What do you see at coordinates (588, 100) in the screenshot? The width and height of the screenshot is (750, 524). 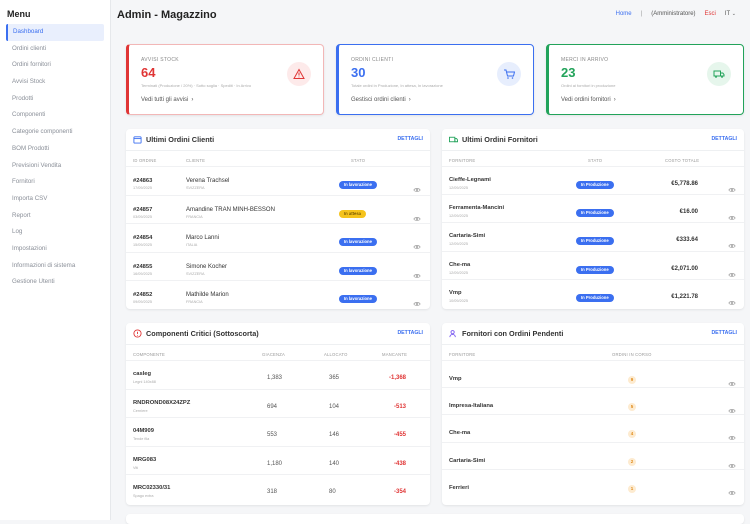 I see `stat-link: Vedi ordini fornitori ›` at bounding box center [588, 100].